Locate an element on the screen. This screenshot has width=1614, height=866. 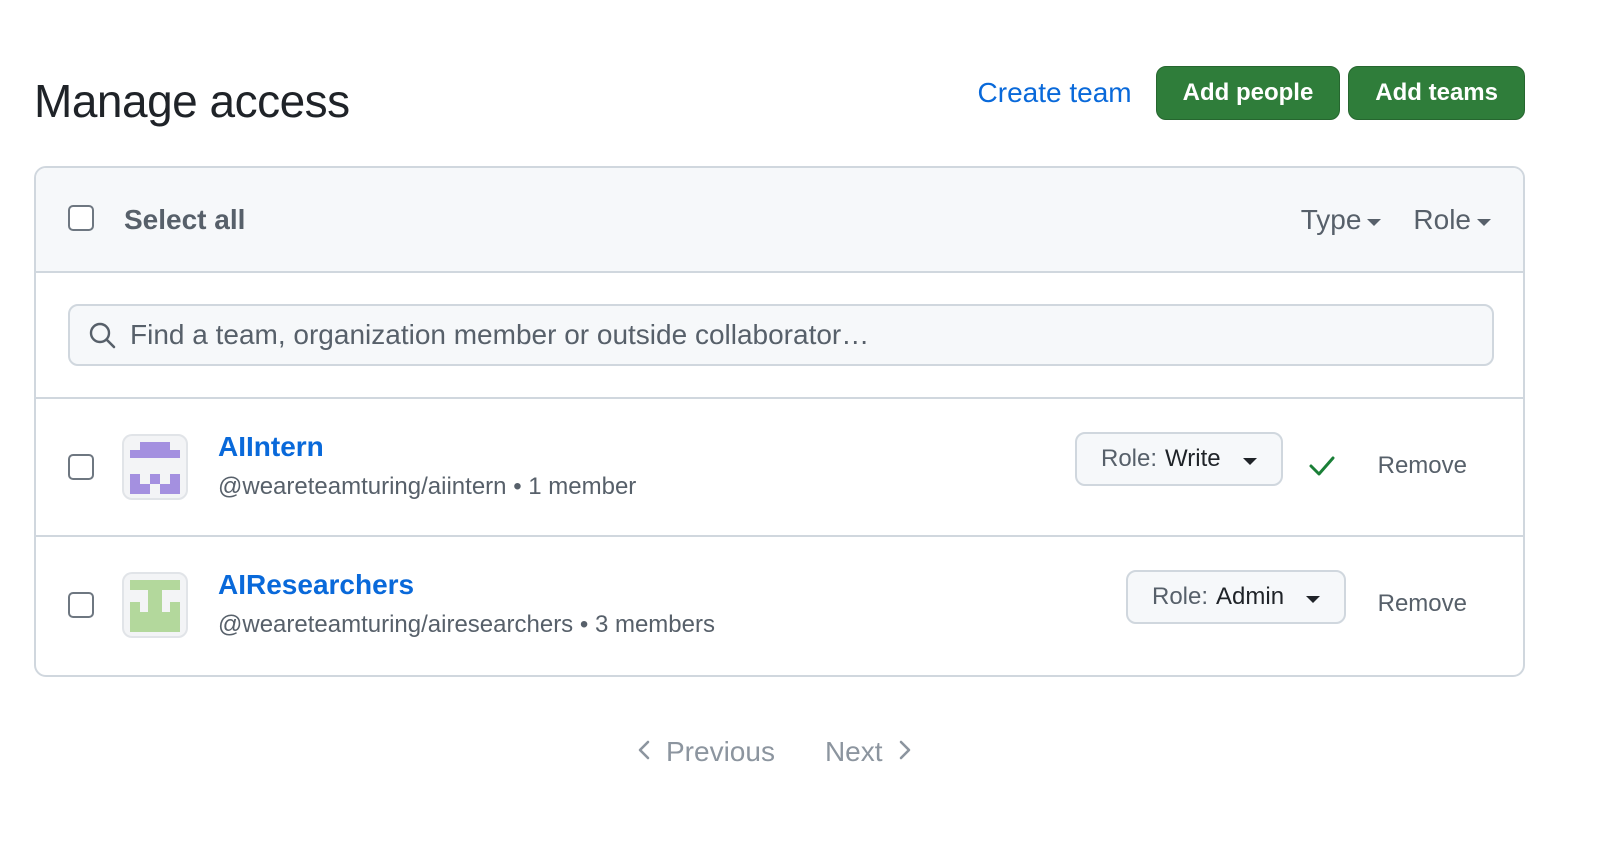
role-filter-label: Role is located at coordinates (1442, 219).